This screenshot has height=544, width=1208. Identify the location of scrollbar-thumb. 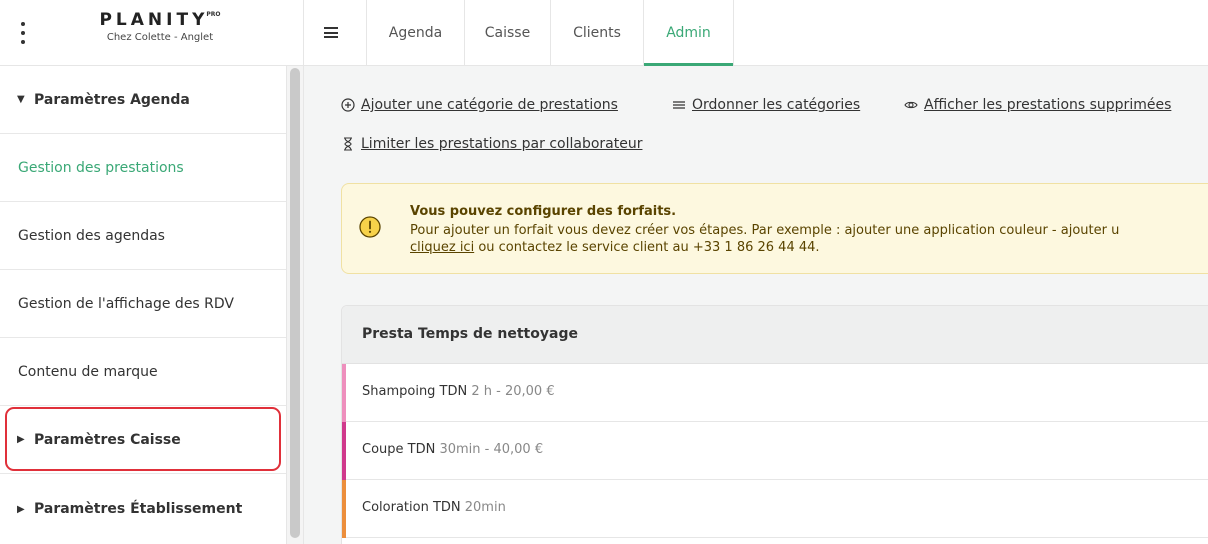
(295, 303).